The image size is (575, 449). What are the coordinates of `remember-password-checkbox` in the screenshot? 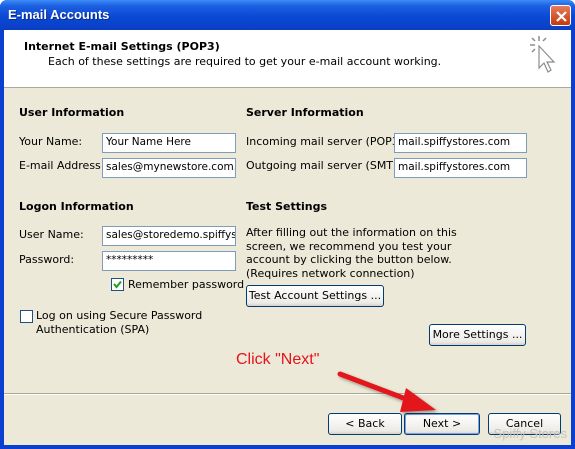 It's located at (117, 284).